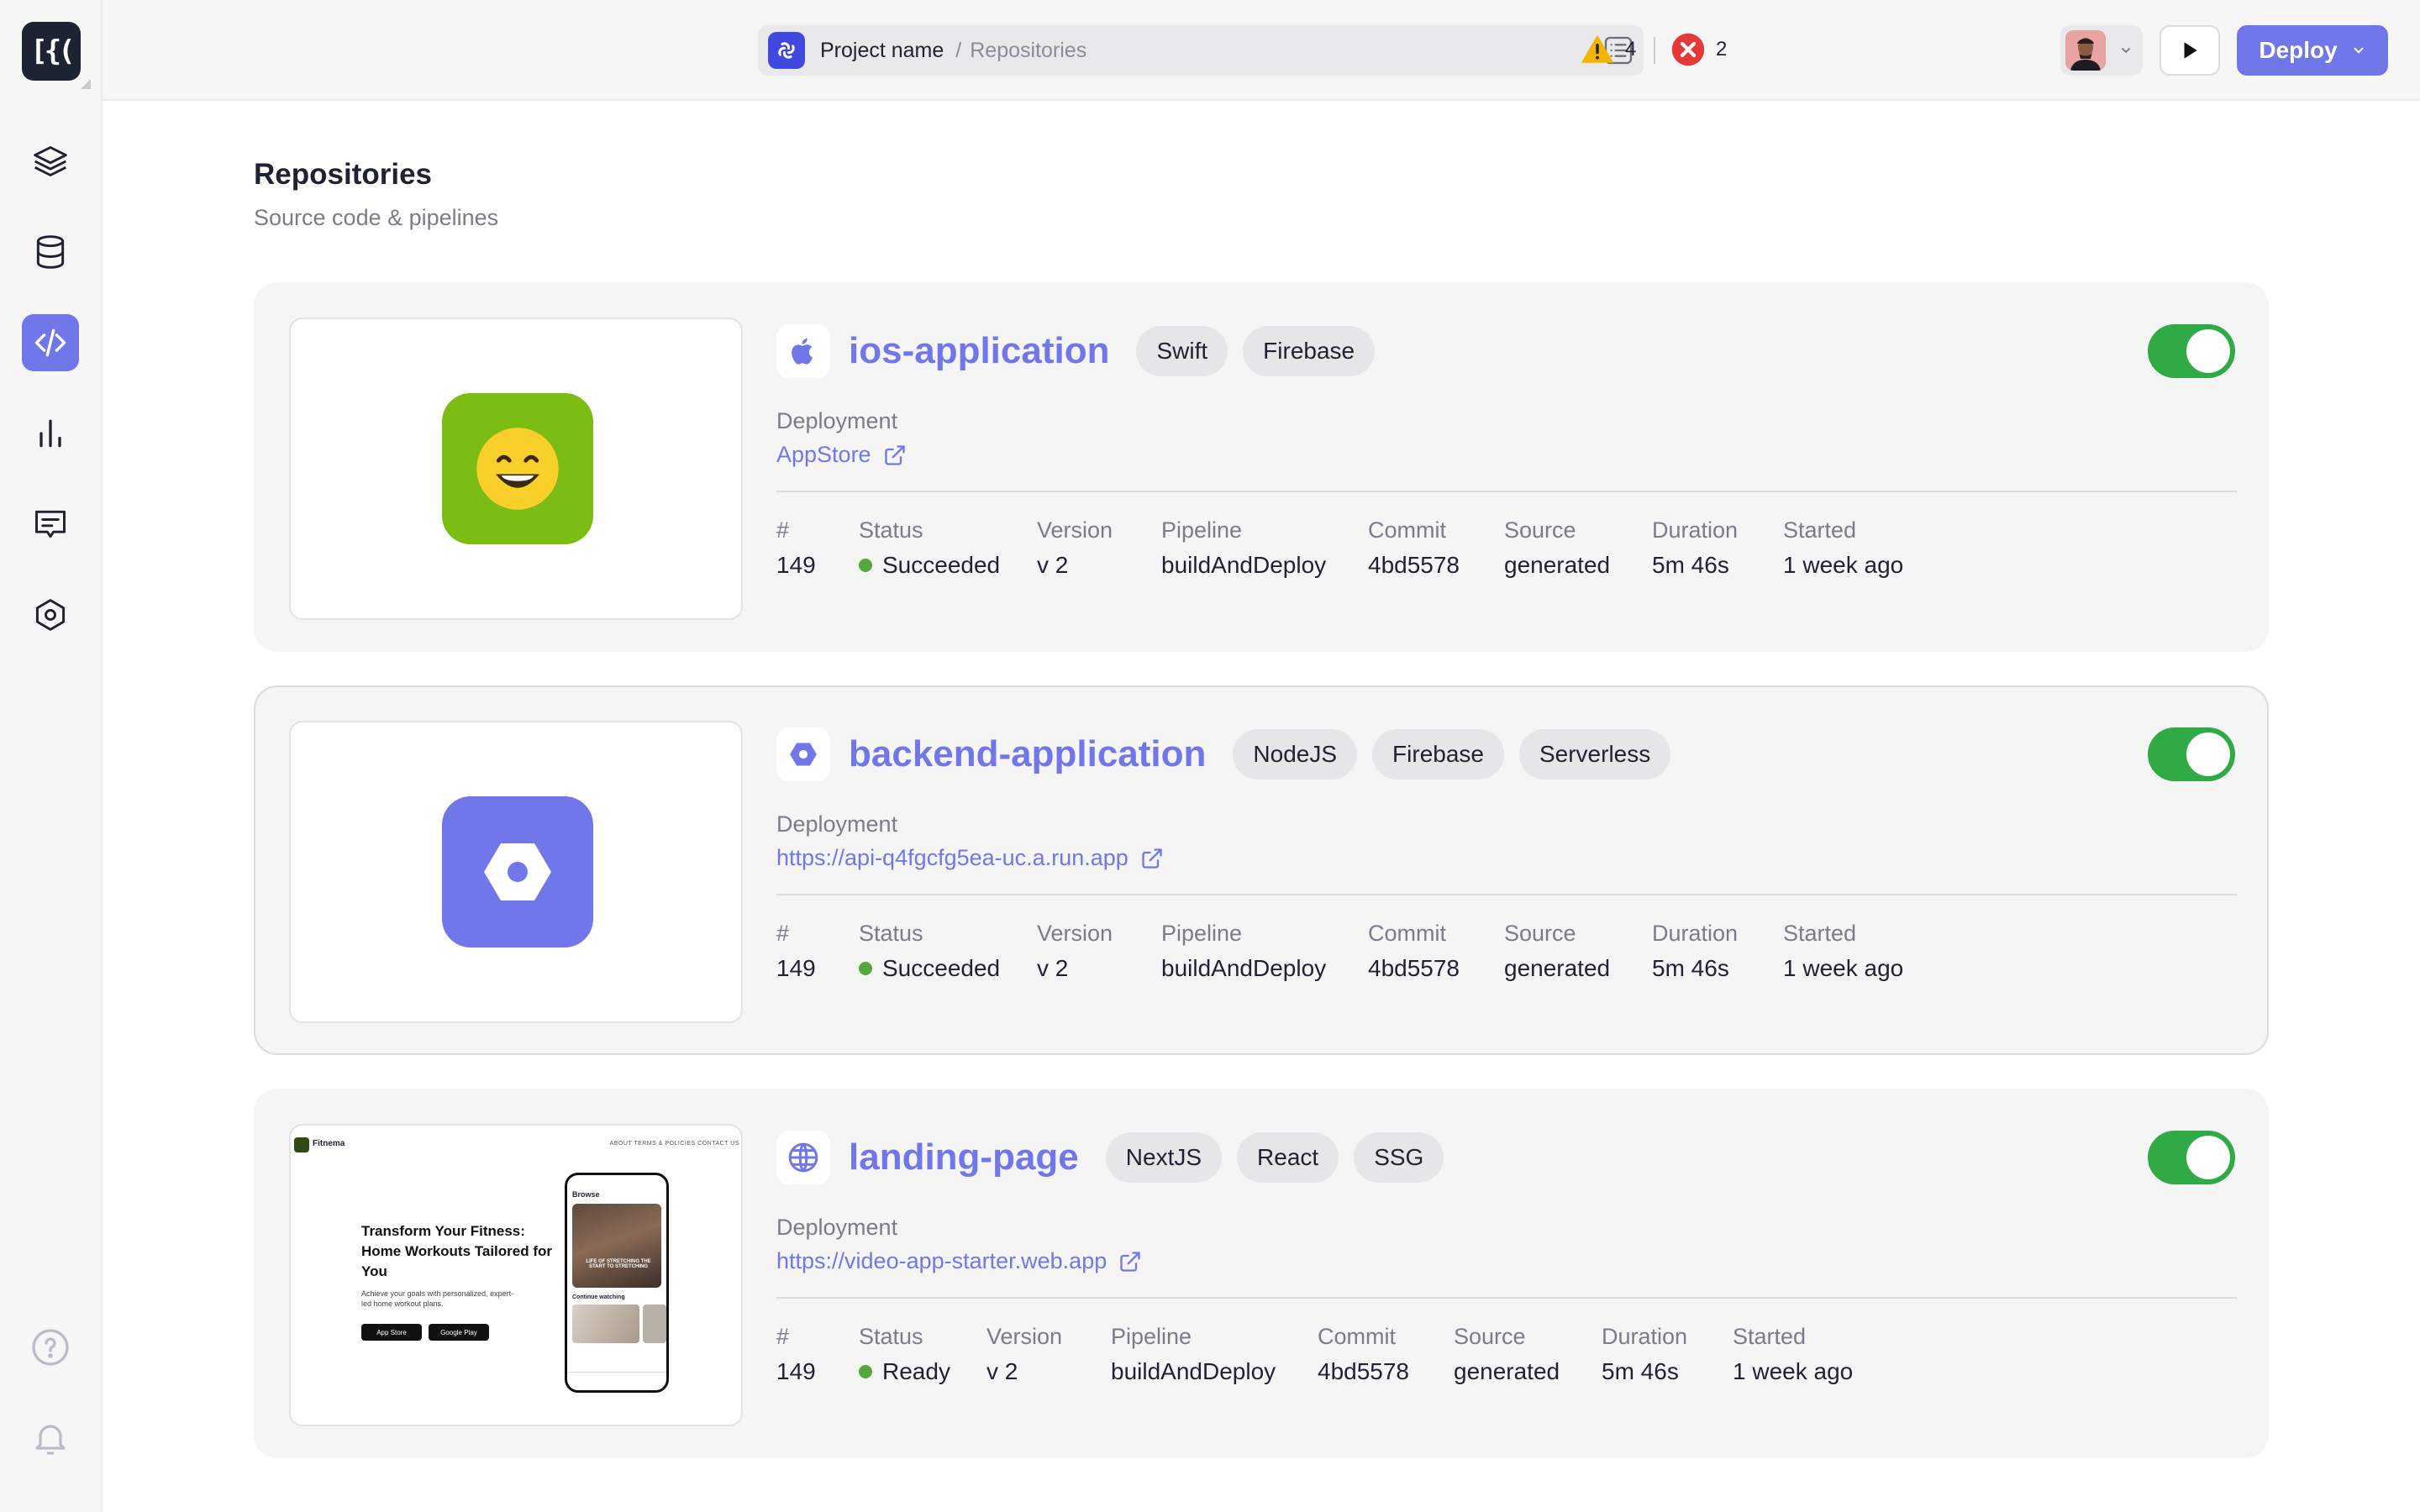 The width and height of the screenshot is (2420, 1512). What do you see at coordinates (301, 1144) in the screenshot?
I see `preview-logo-icon` at bounding box center [301, 1144].